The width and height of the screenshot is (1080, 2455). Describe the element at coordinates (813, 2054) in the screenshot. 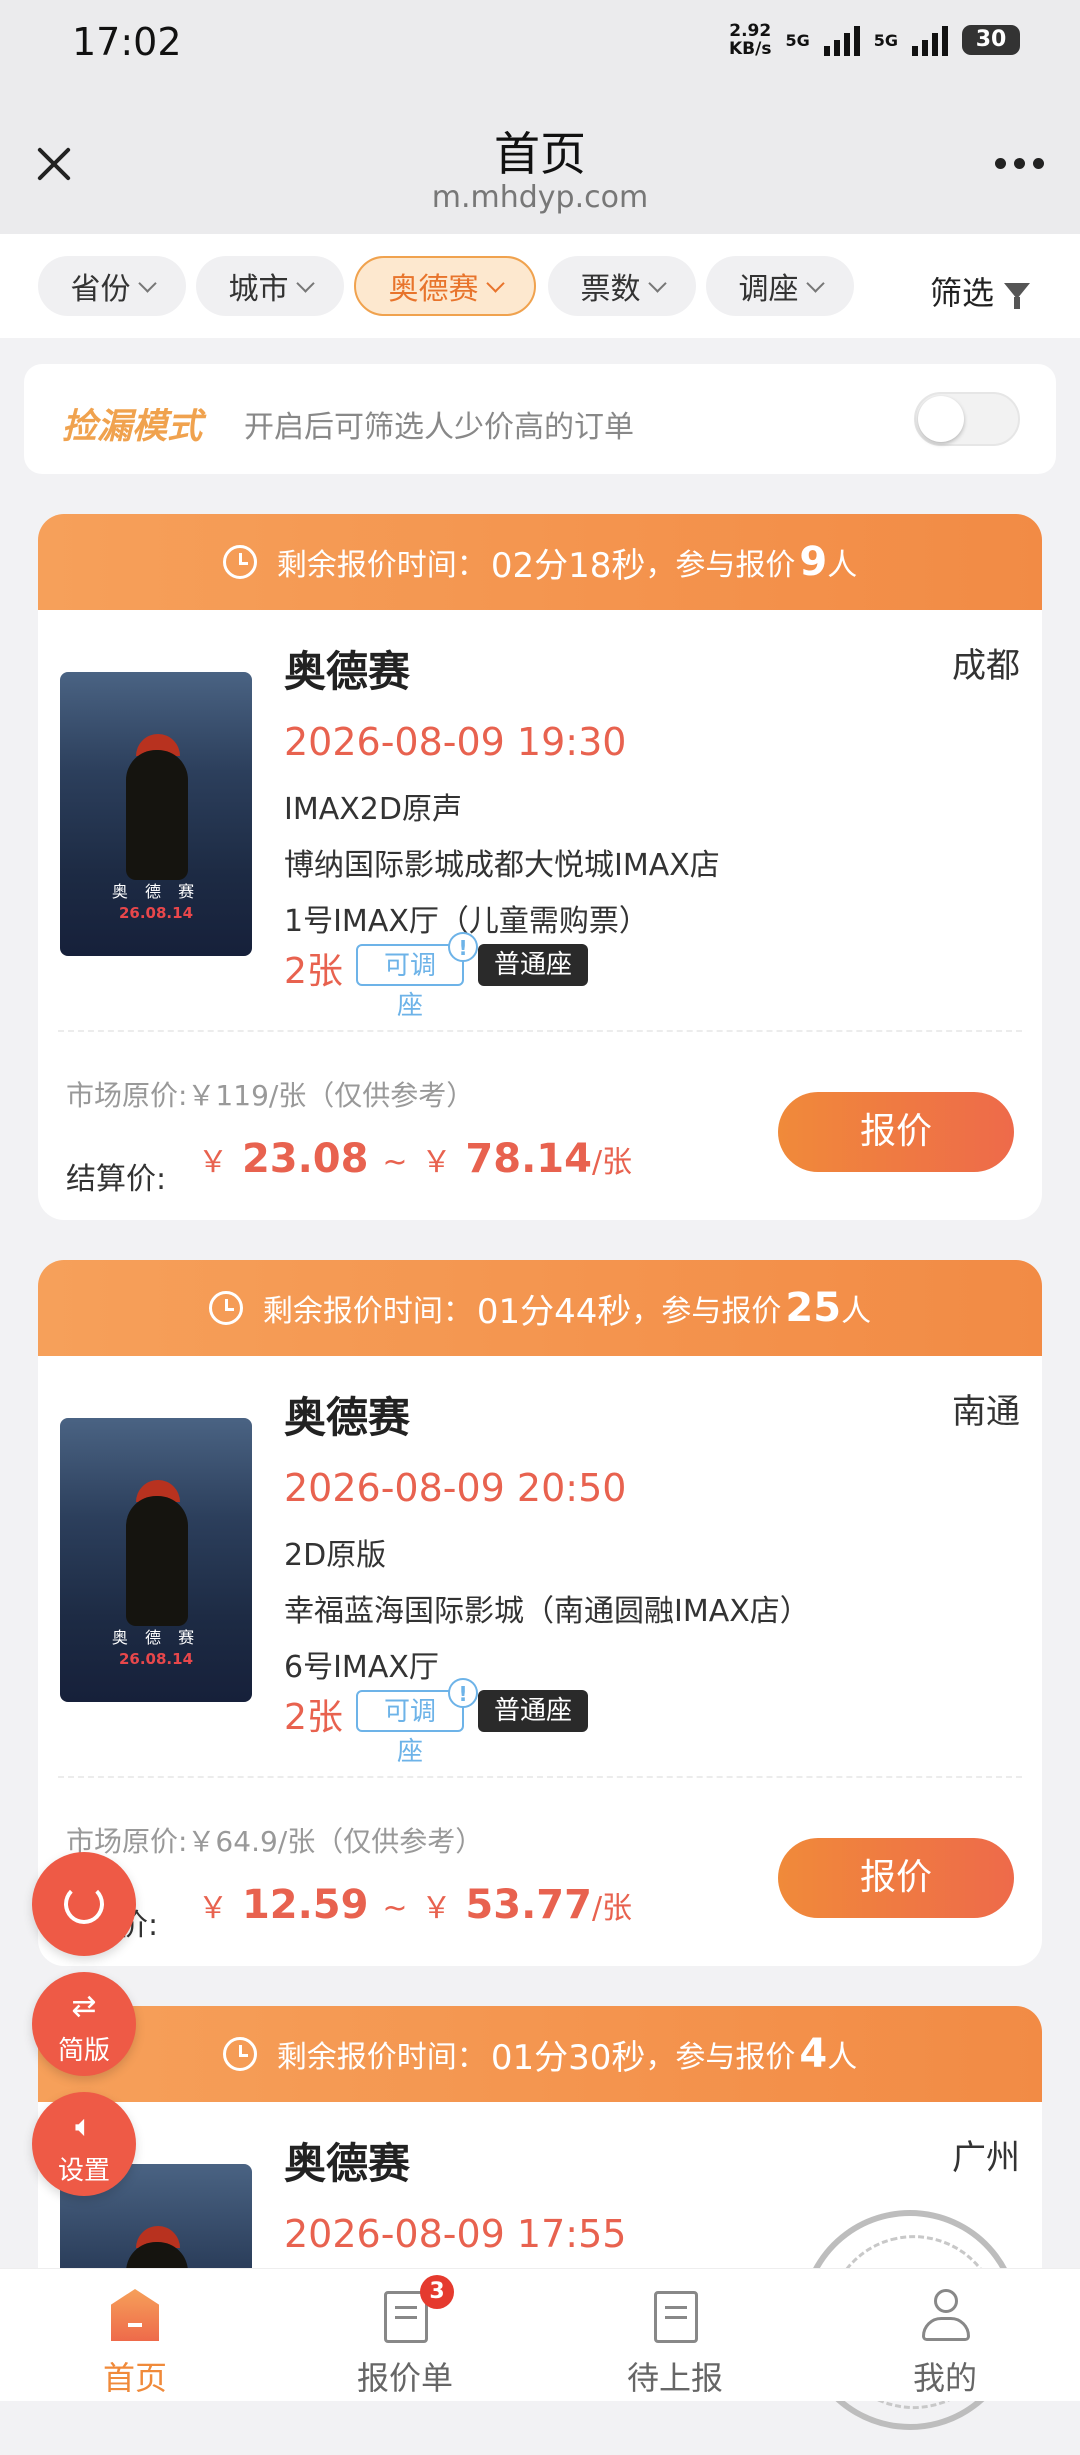

I see `participants-count: 4` at that location.